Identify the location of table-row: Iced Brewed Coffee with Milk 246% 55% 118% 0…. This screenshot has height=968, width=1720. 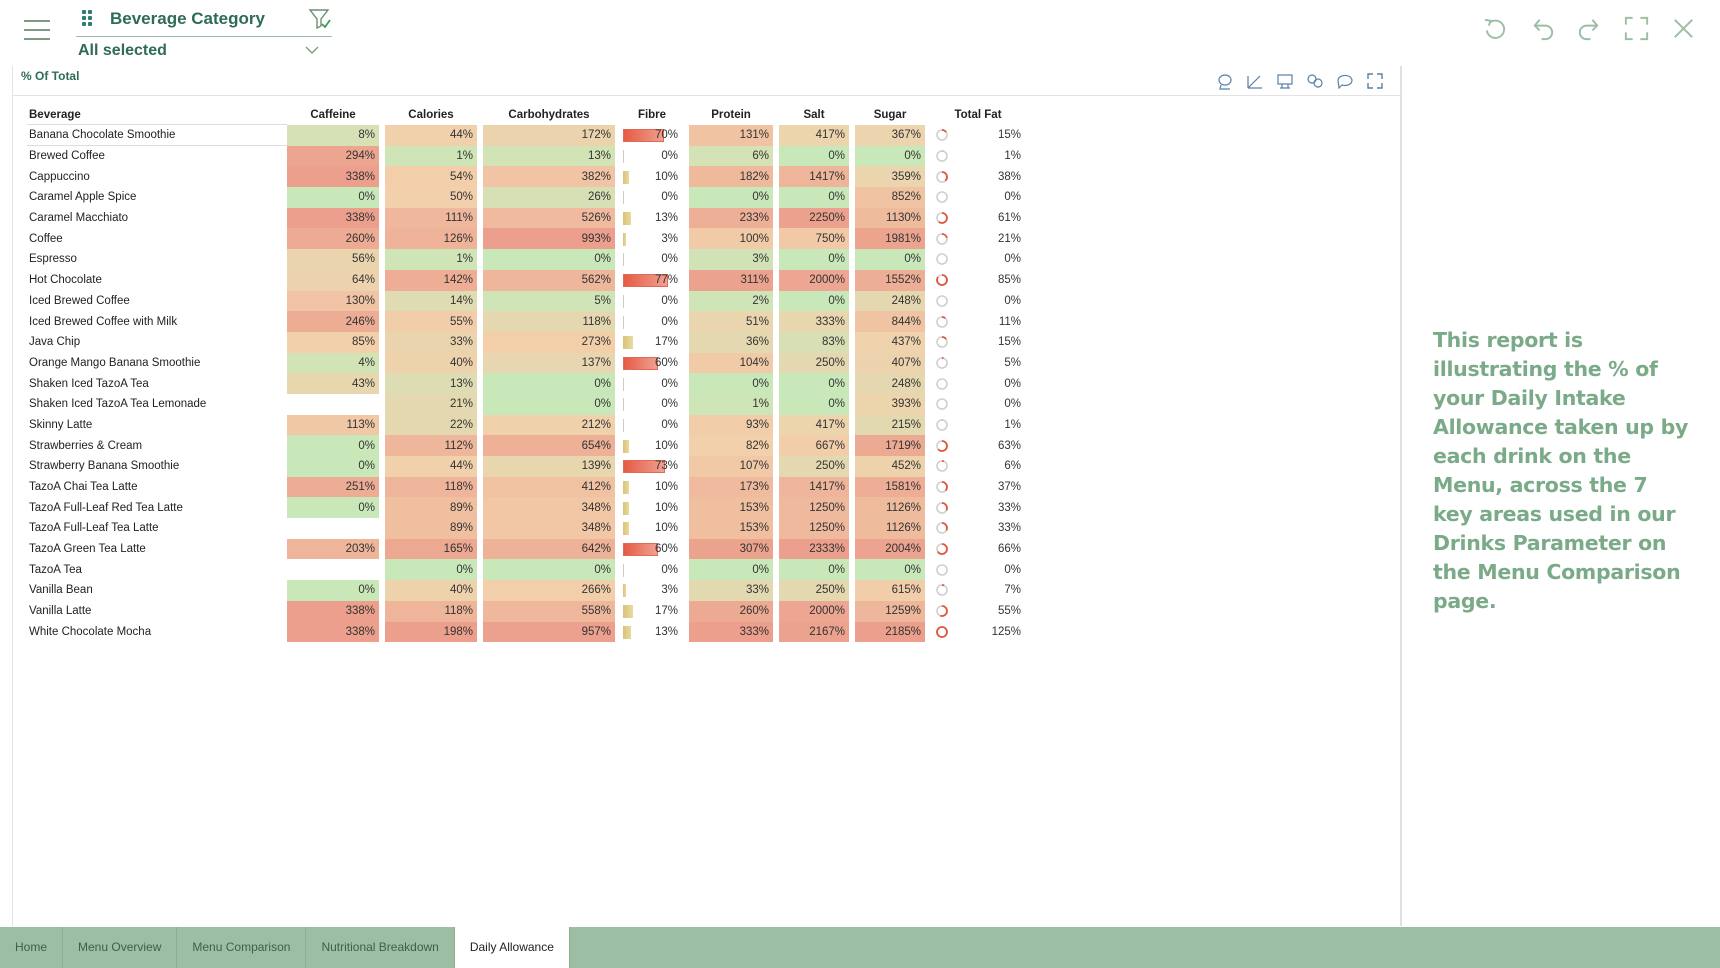
(526, 321).